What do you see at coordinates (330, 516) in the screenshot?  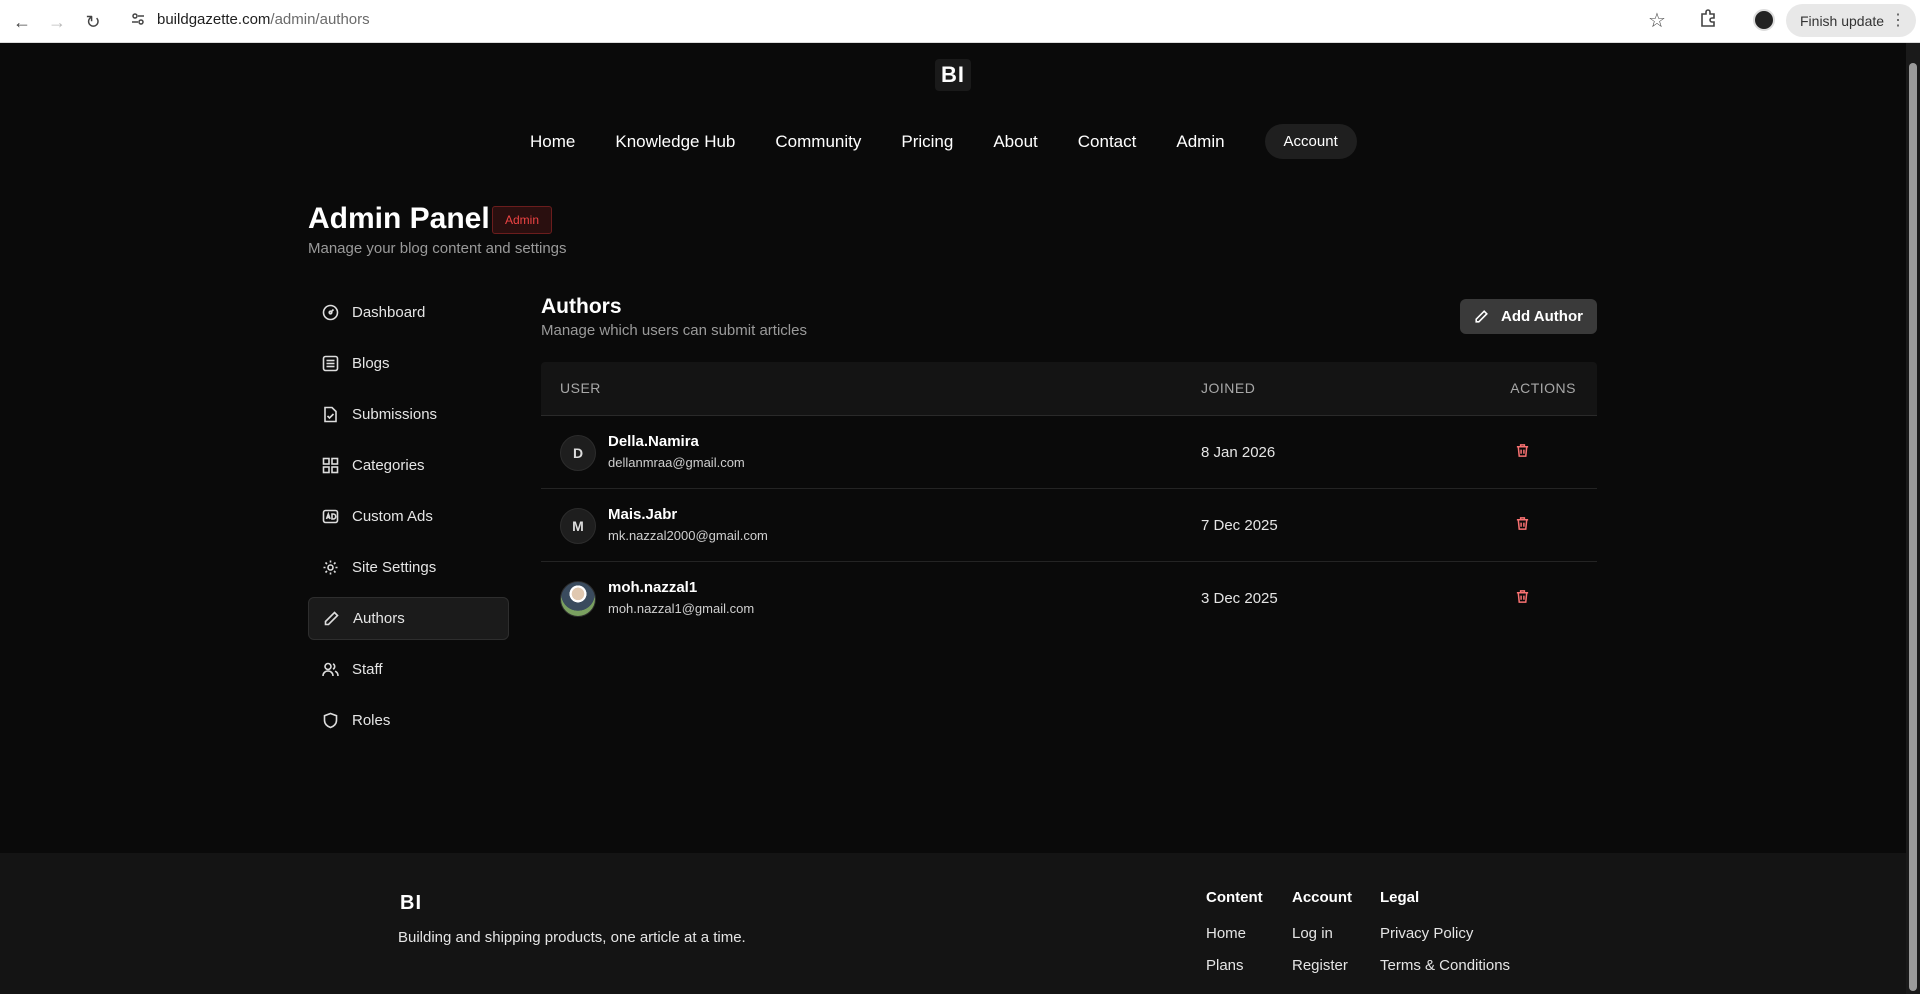 I see `ad-icon` at bounding box center [330, 516].